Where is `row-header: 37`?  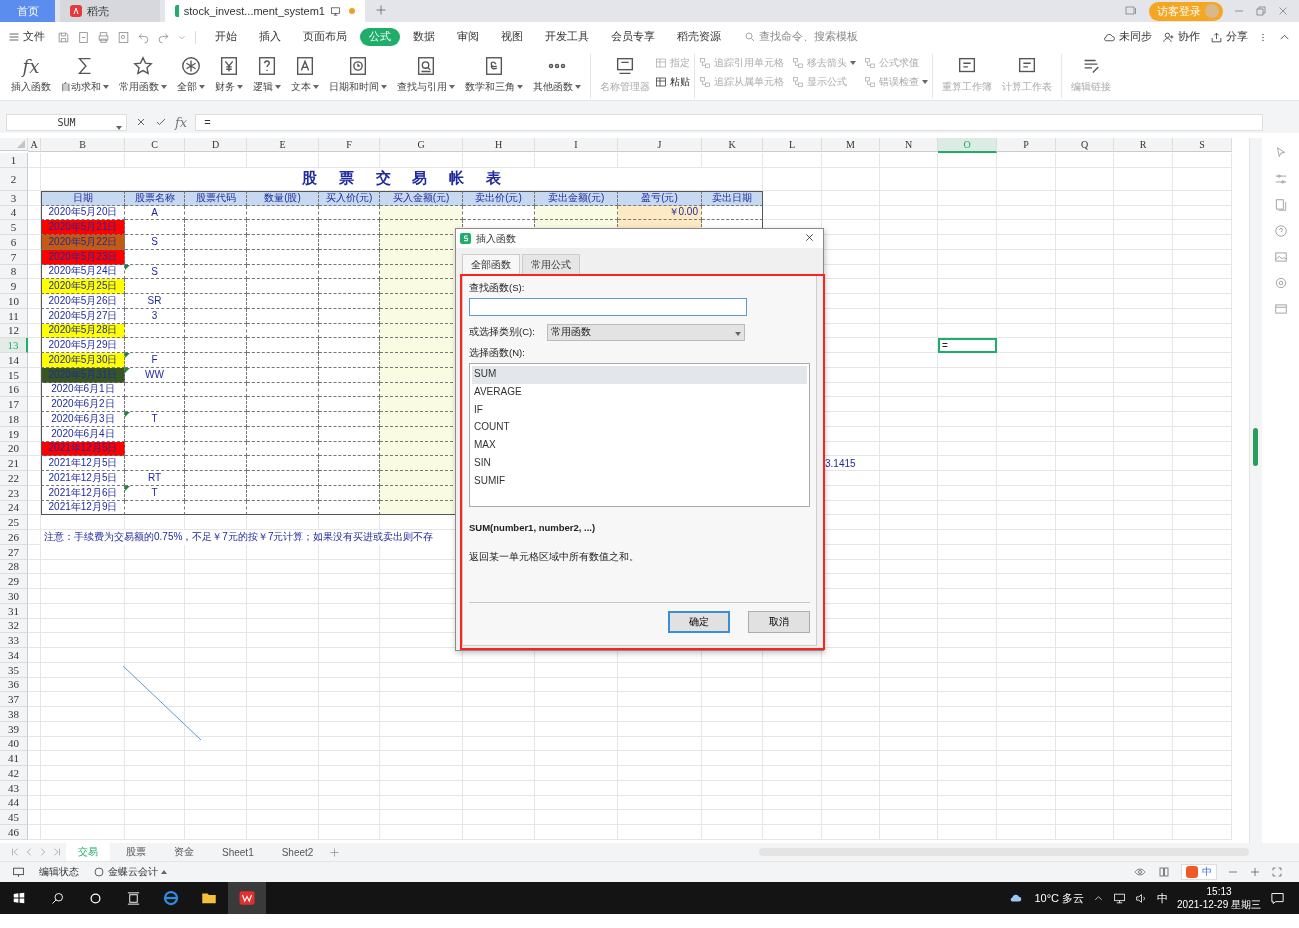 row-header: 37 is located at coordinates (14, 699).